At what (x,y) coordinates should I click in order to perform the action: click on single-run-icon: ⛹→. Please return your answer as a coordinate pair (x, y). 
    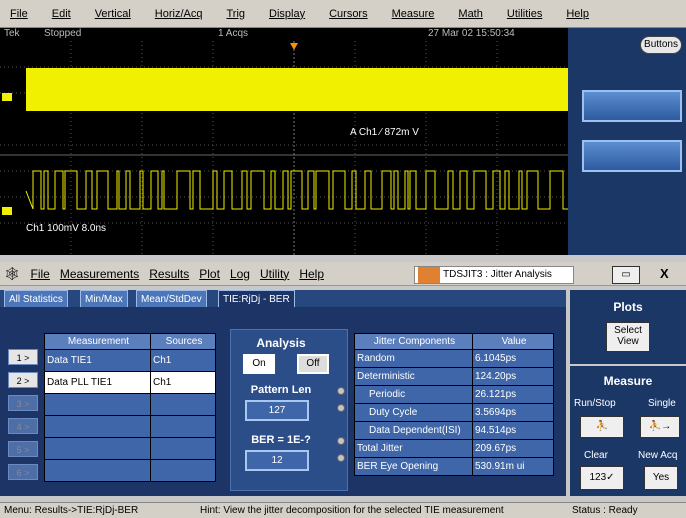
    Looking at the image, I should click on (660, 426).